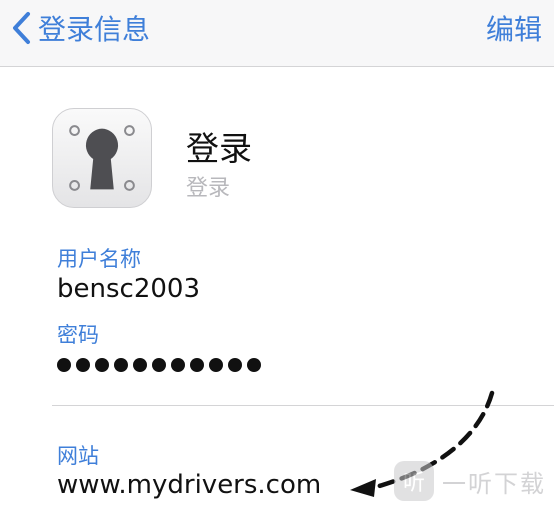 This screenshot has height=505, width=554. What do you see at coordinates (189, 485) in the screenshot?
I see `website-value: www.mydrivers.com` at bounding box center [189, 485].